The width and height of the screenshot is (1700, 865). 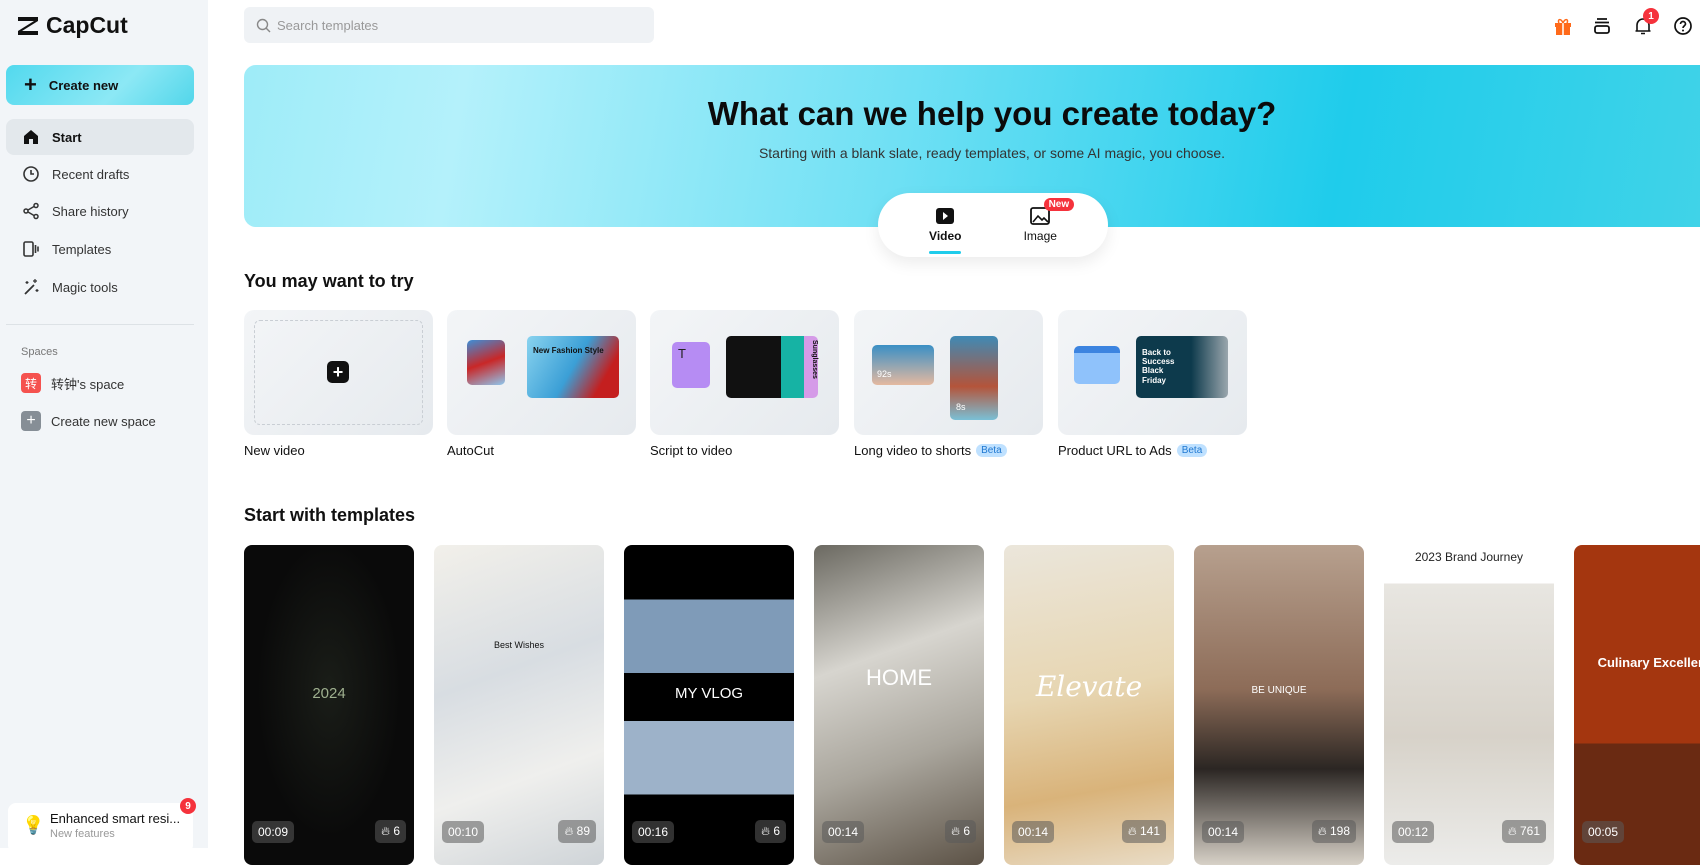 I want to click on new-video-card: +, so click(x=338, y=372).